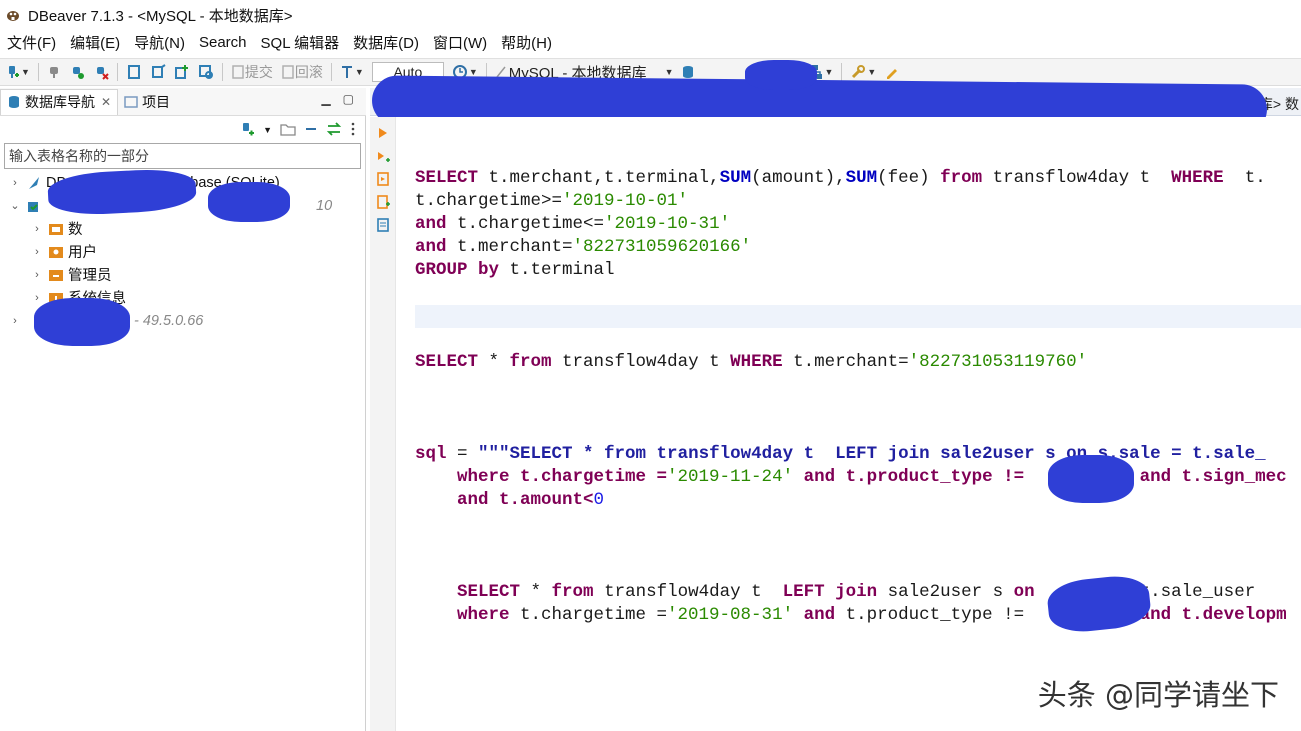 This screenshot has height=731, width=1301. I want to click on tab-database-navigator: 数据库导航 ✕, so click(59, 101).